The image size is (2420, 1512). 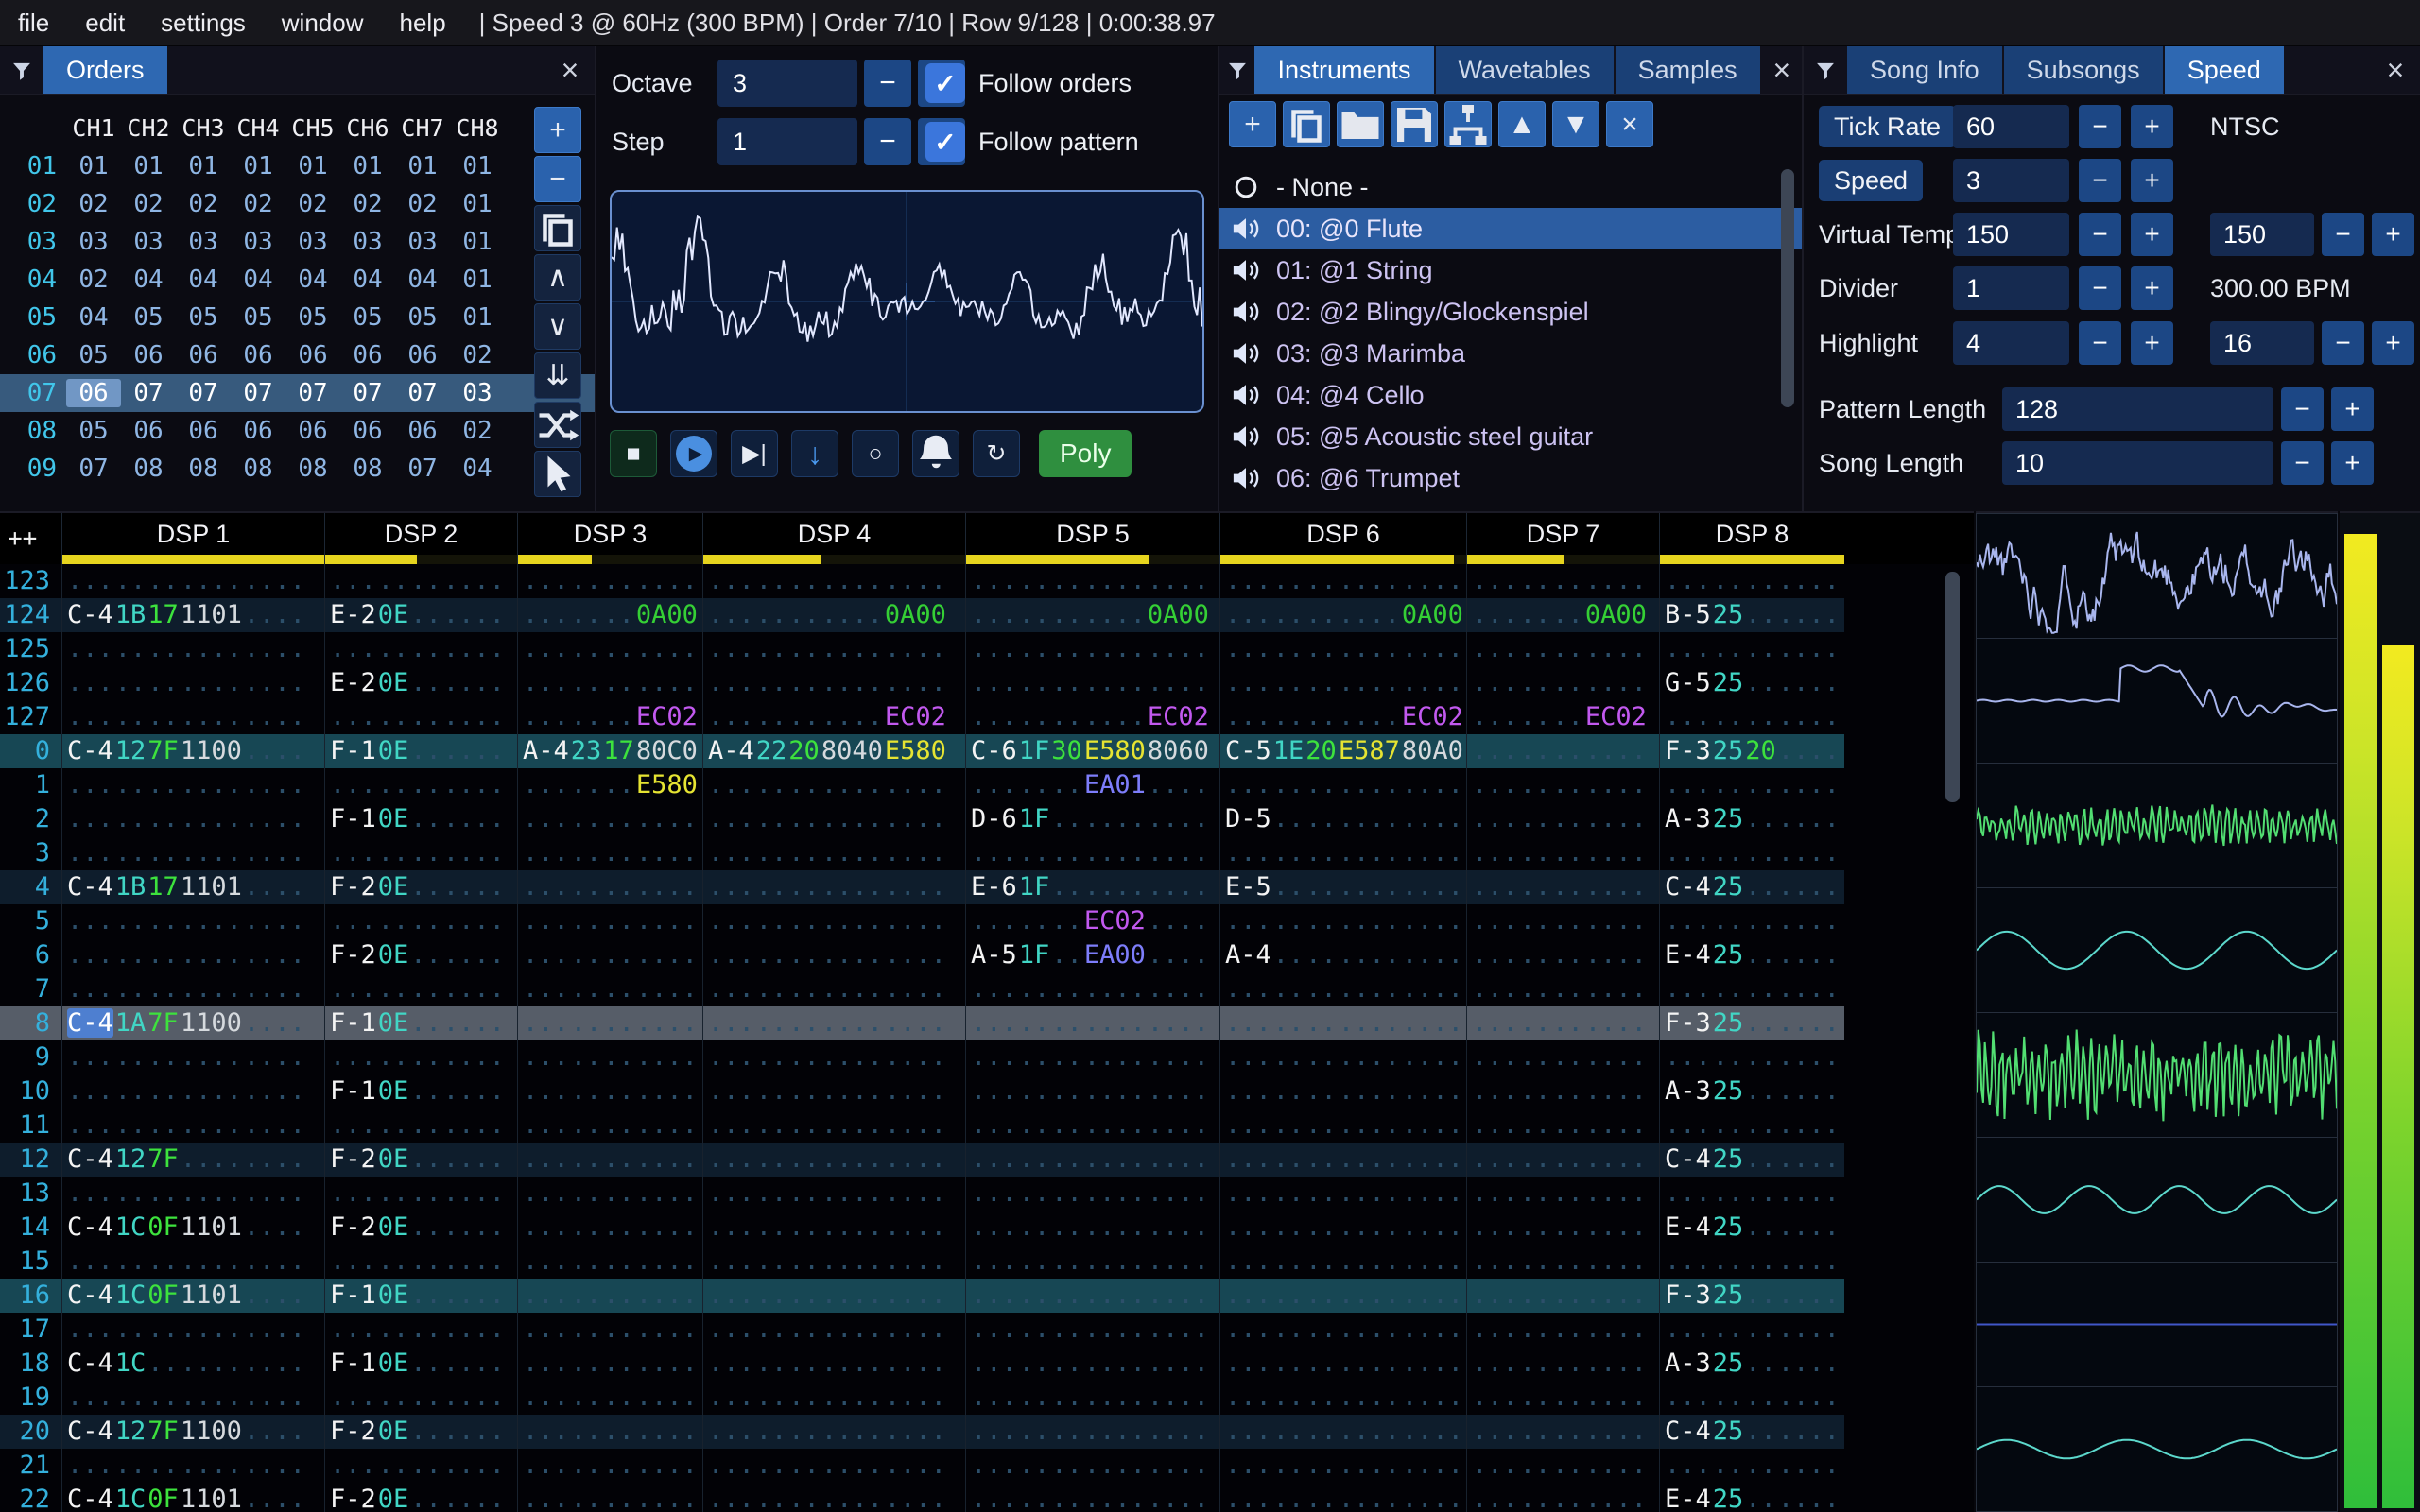 I want to click on speed-increase-button: +, so click(x=2152, y=180).